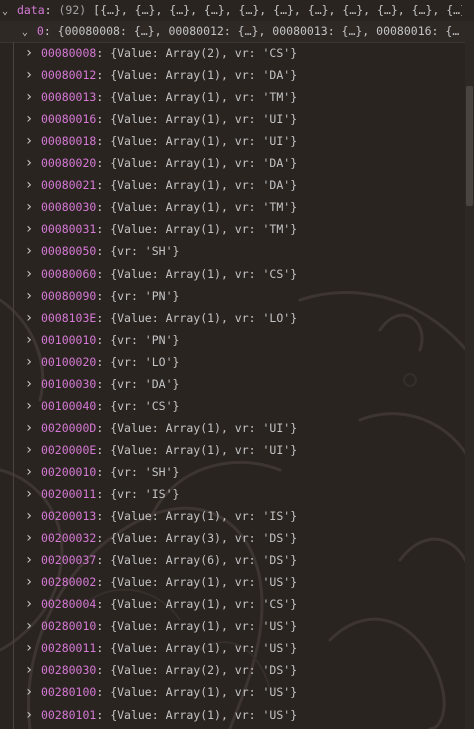 The width and height of the screenshot is (474, 729). What do you see at coordinates (68, 295) in the screenshot?
I see `property-key: 00080090` at bounding box center [68, 295].